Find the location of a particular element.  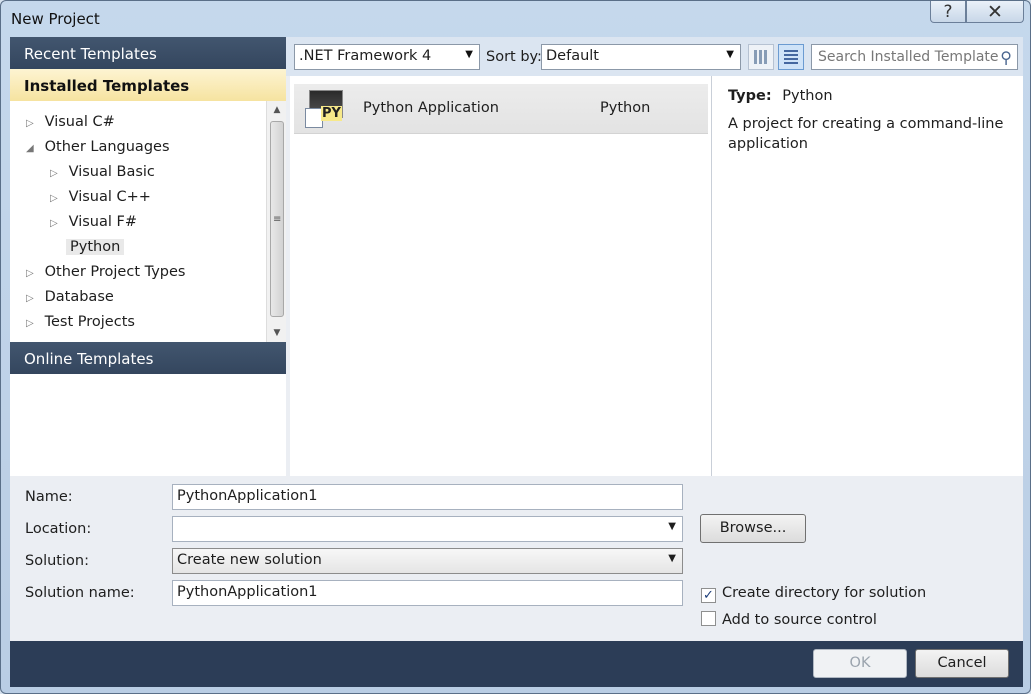

small-icons-view-button is located at coordinates (761, 57).